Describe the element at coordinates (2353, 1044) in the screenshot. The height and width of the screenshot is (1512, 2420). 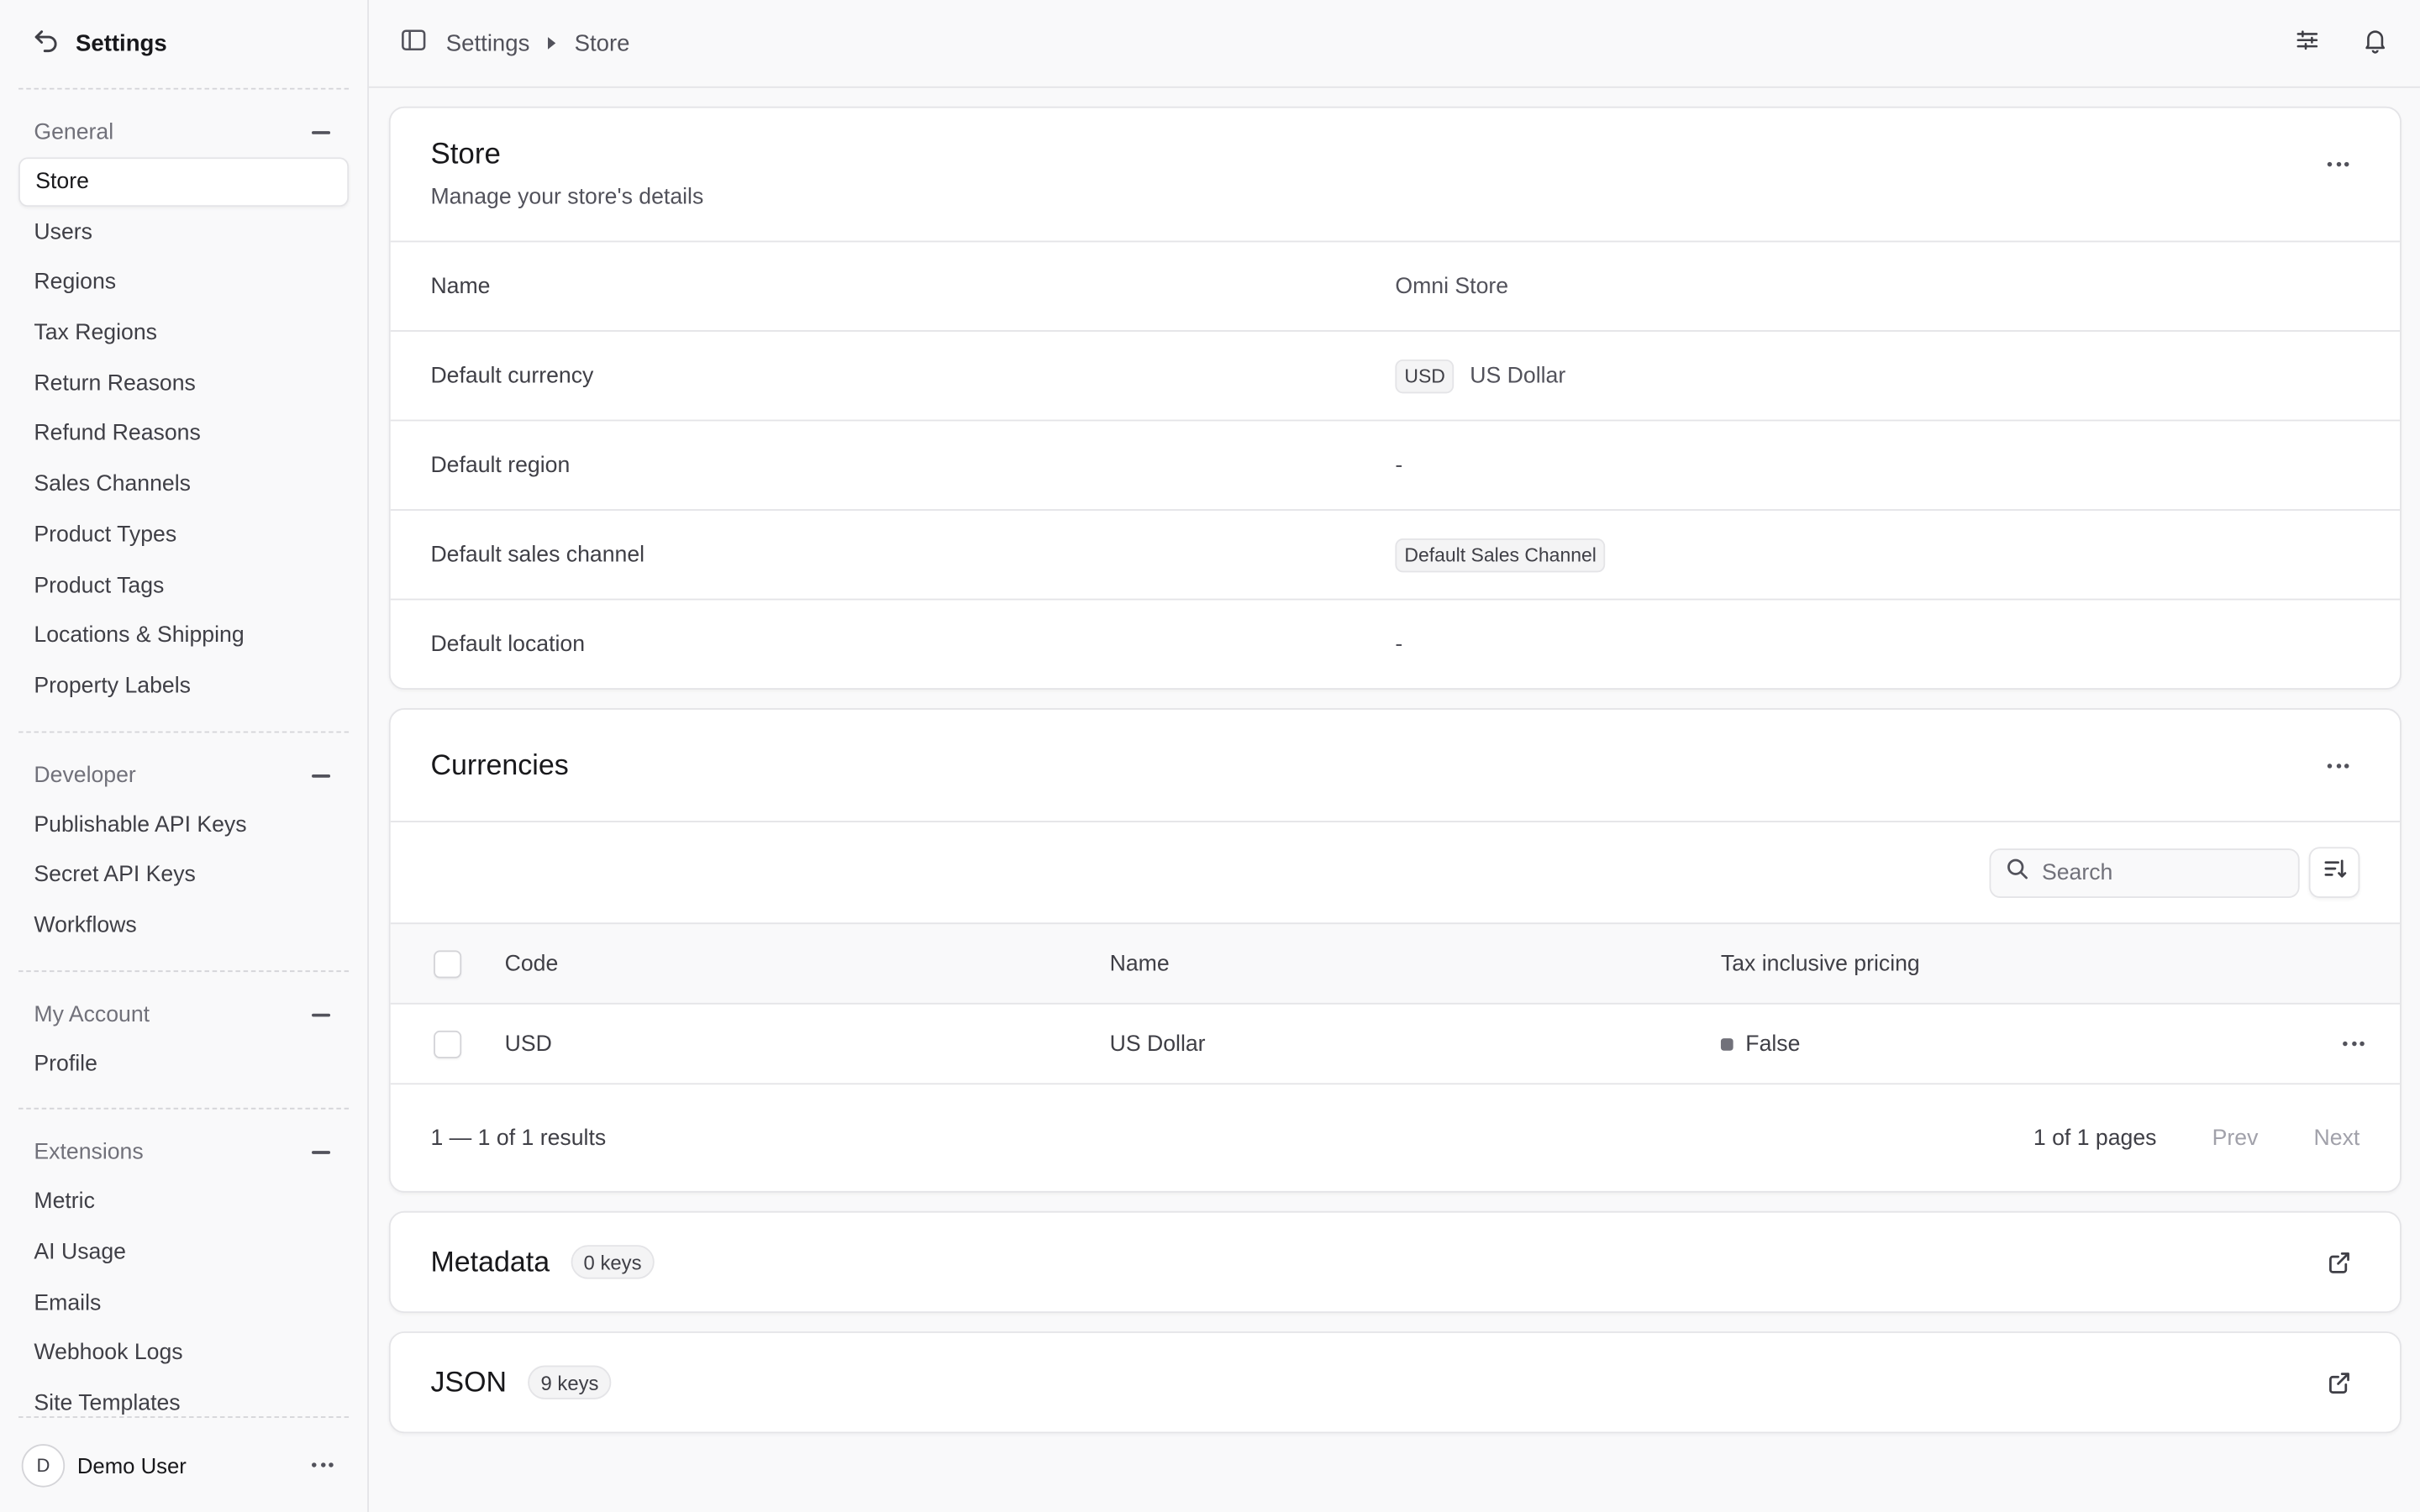
I see `row-actions-button` at that location.